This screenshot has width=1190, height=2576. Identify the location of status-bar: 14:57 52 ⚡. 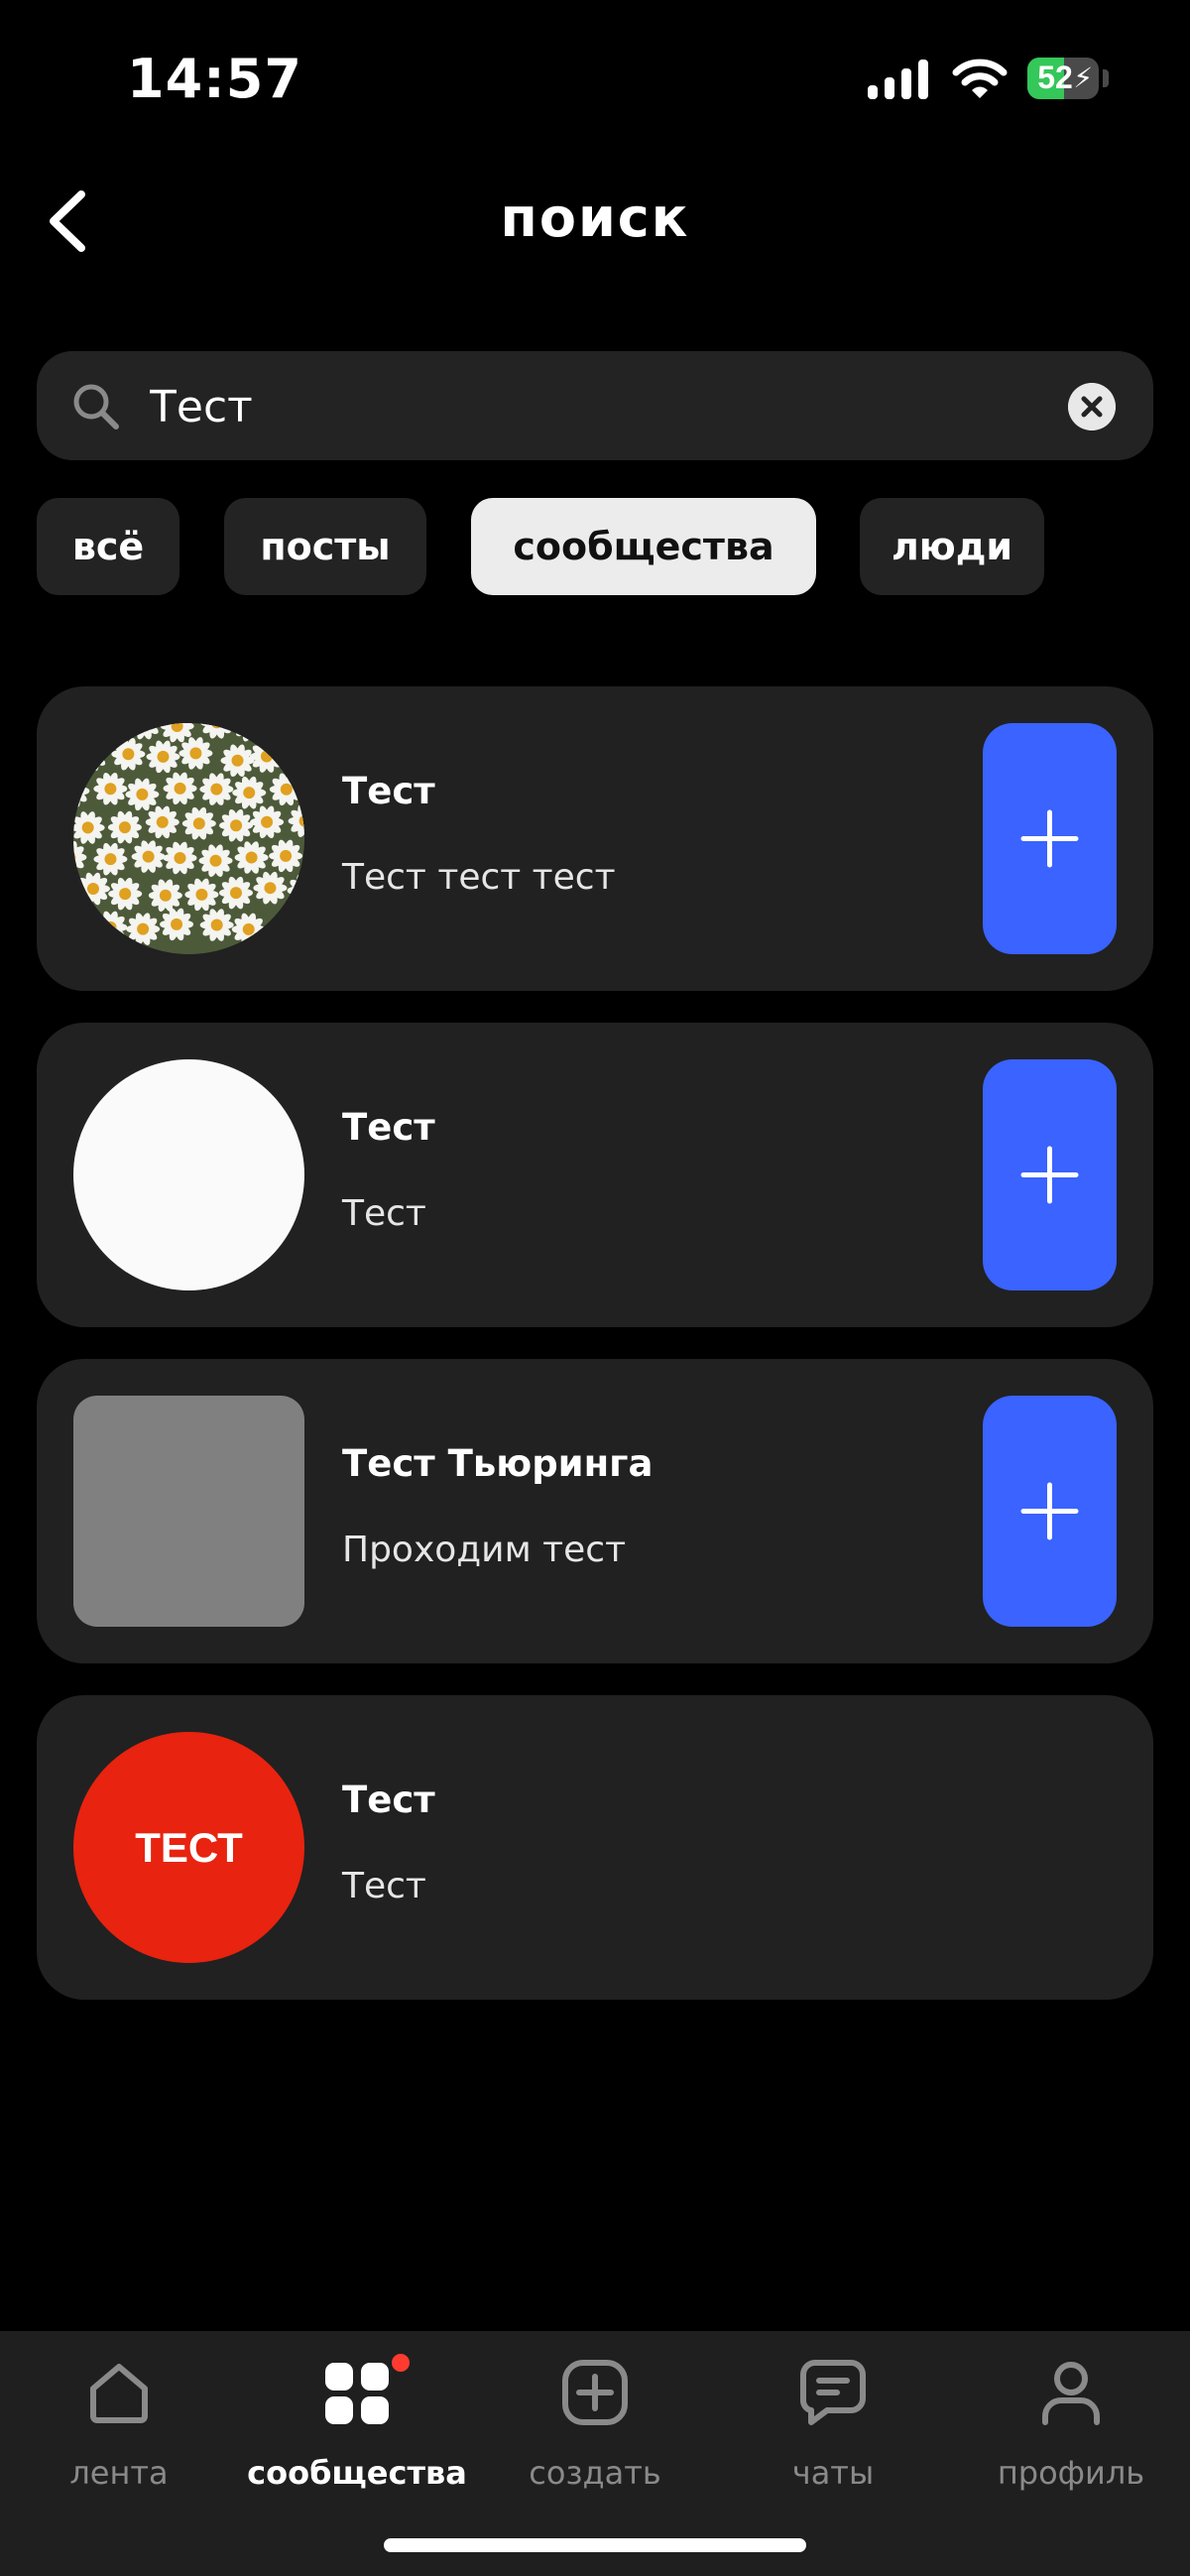
(595, 74).